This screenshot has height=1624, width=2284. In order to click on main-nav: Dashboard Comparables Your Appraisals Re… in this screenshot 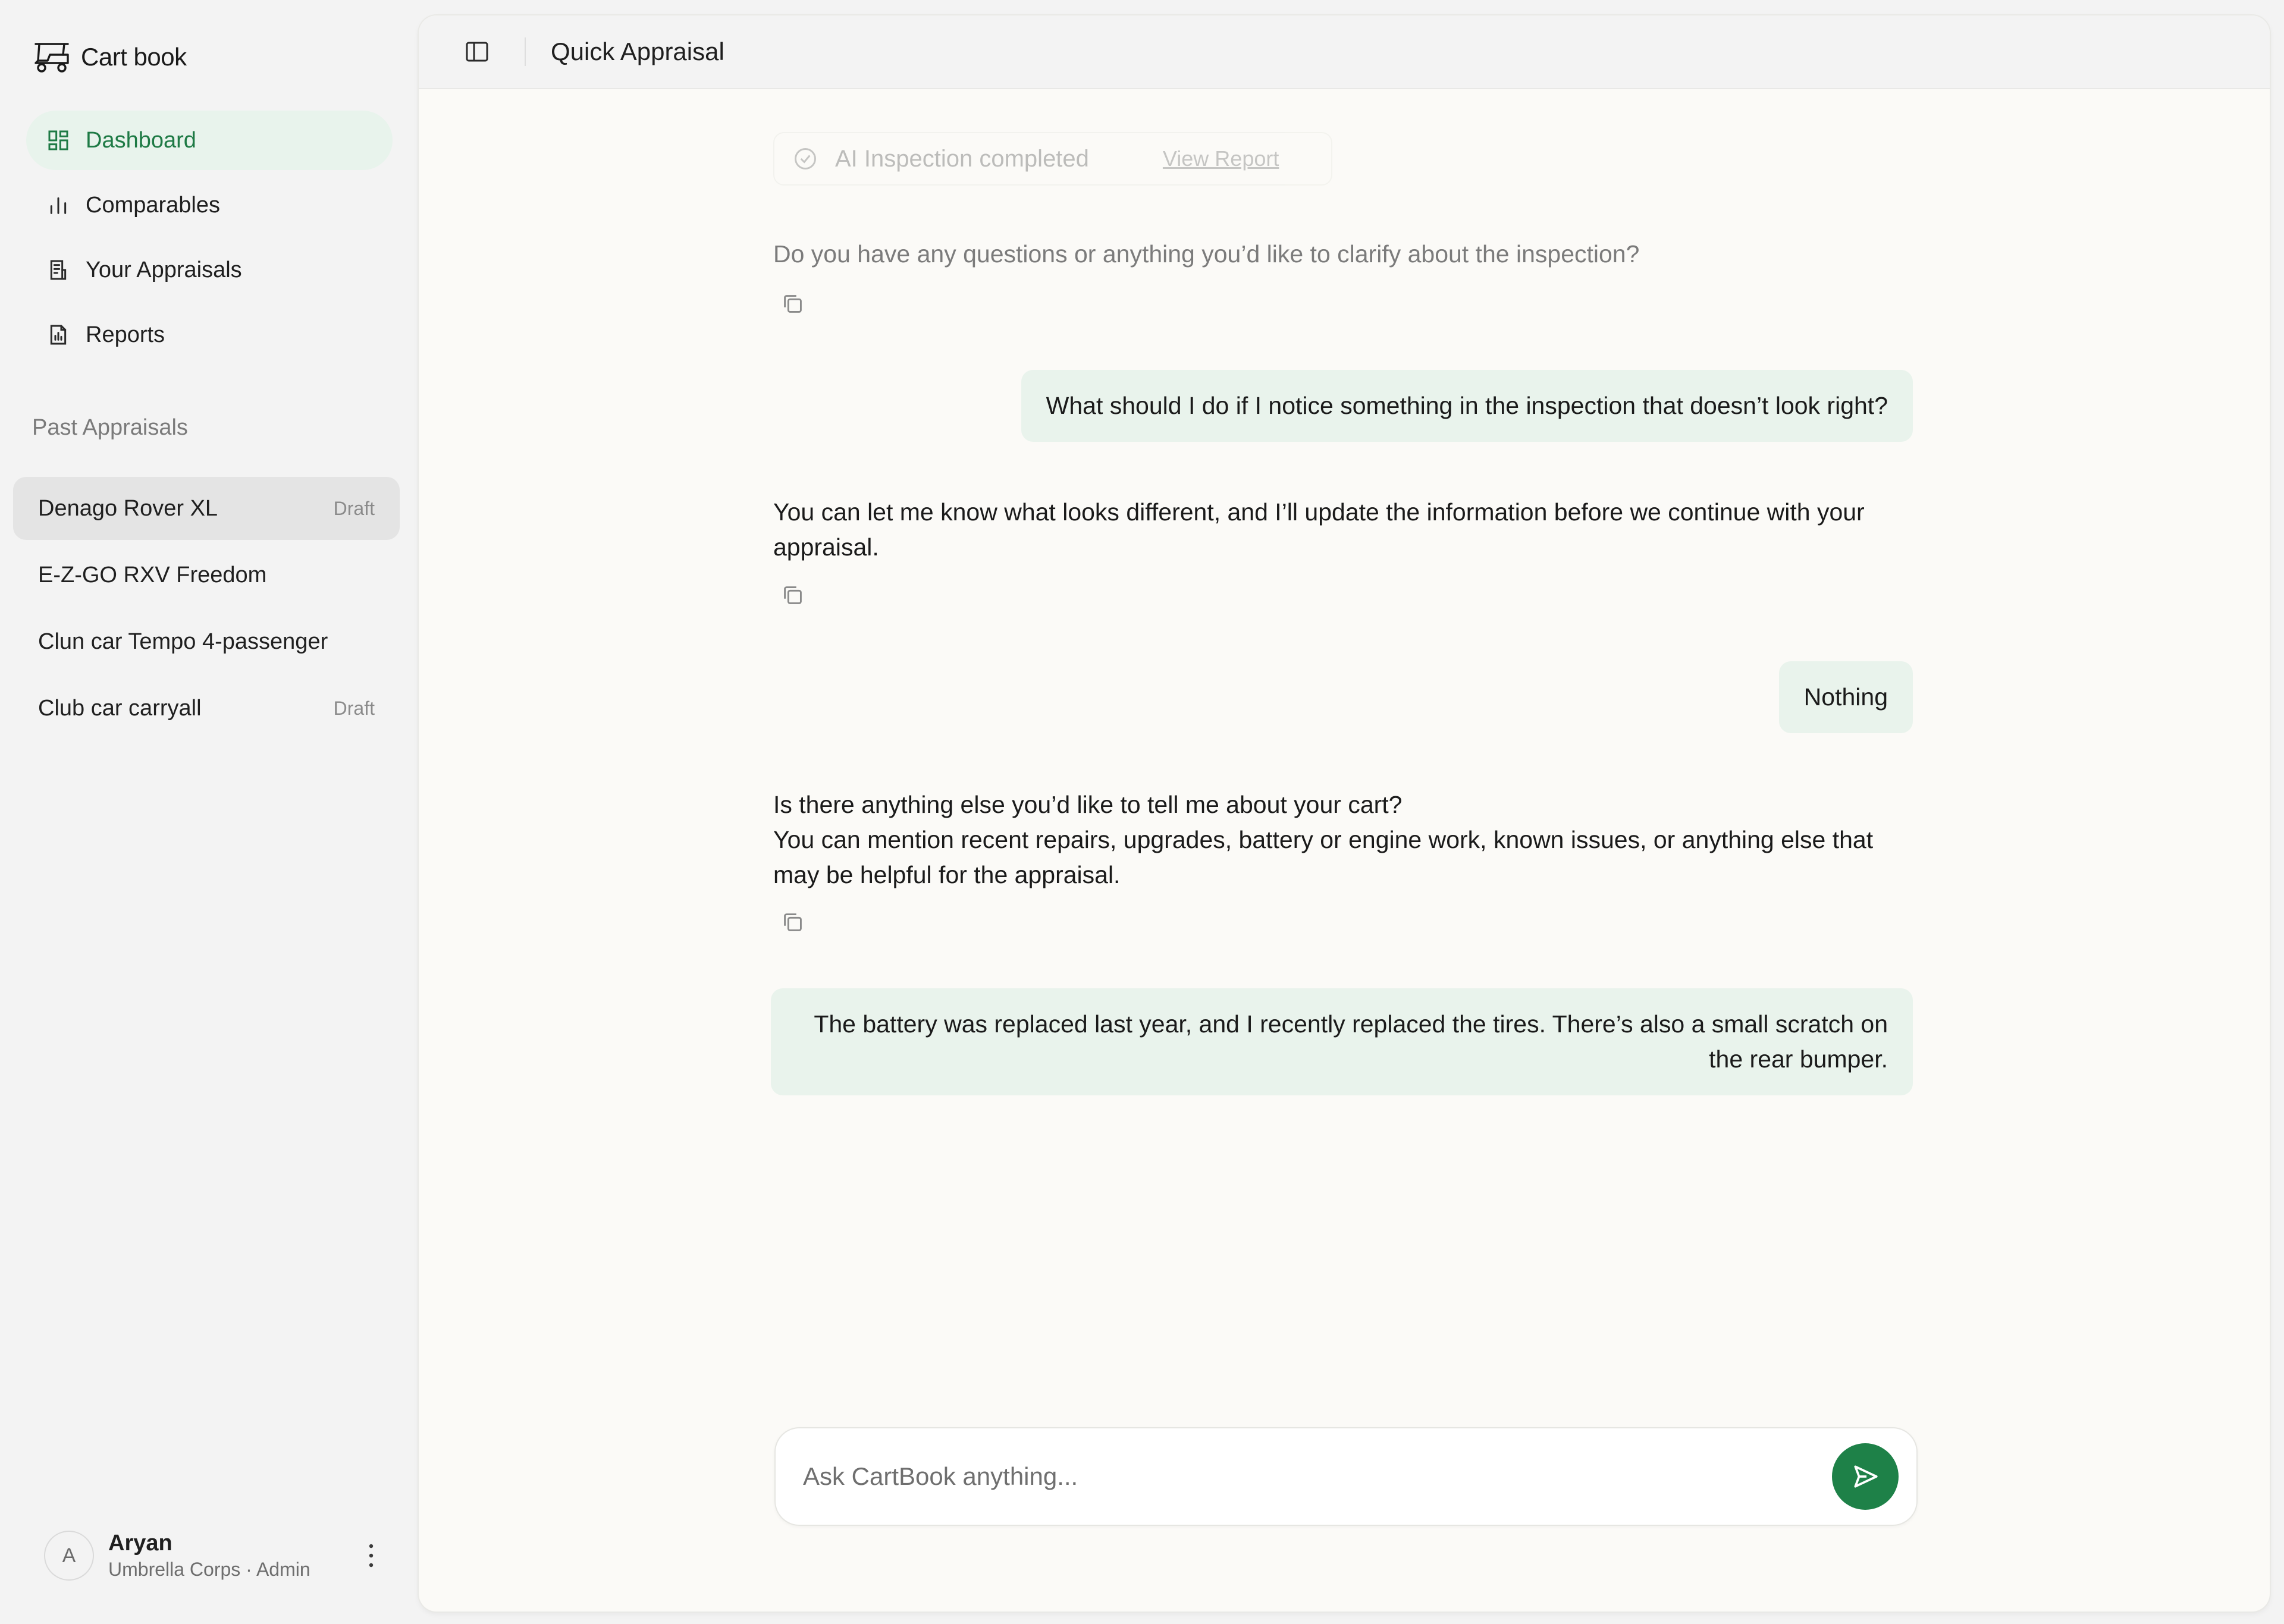, I will do `click(210, 240)`.